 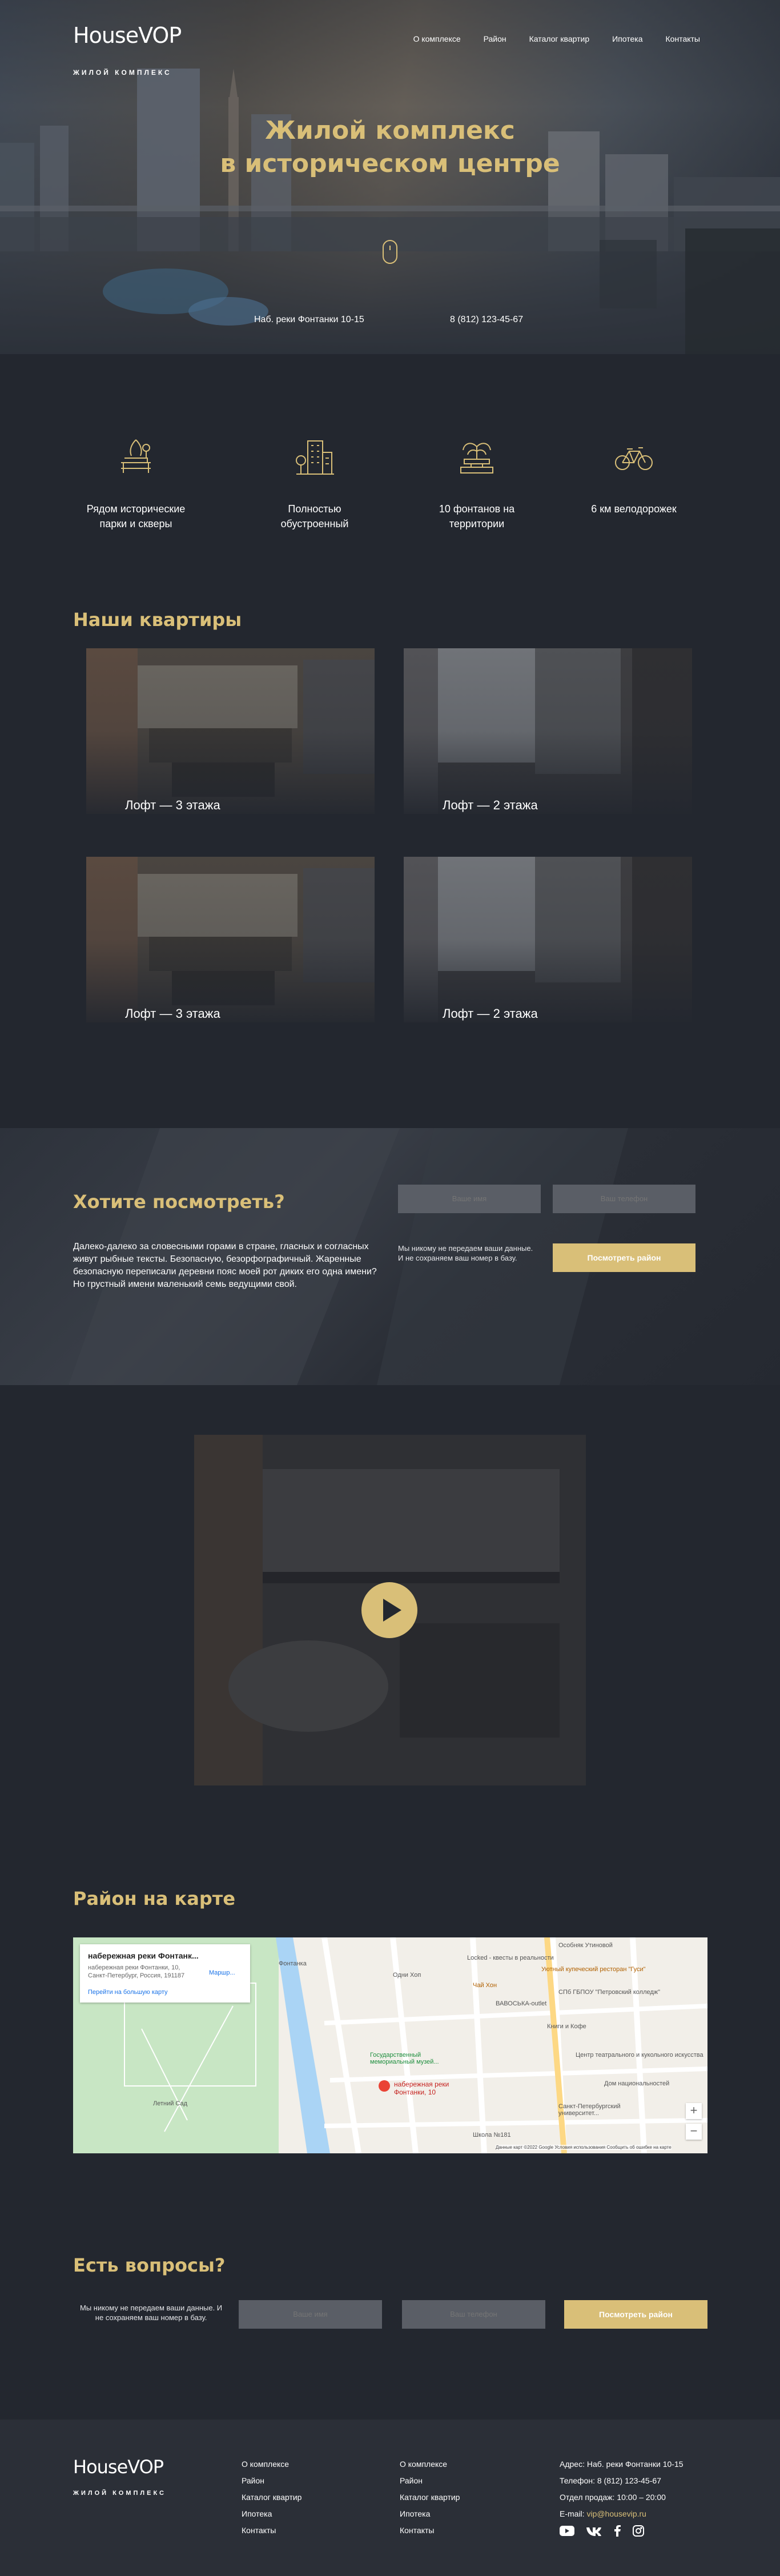 I want to click on map-pin-label: набережная реки Фонтанки, 10, so click(x=421, y=2088).